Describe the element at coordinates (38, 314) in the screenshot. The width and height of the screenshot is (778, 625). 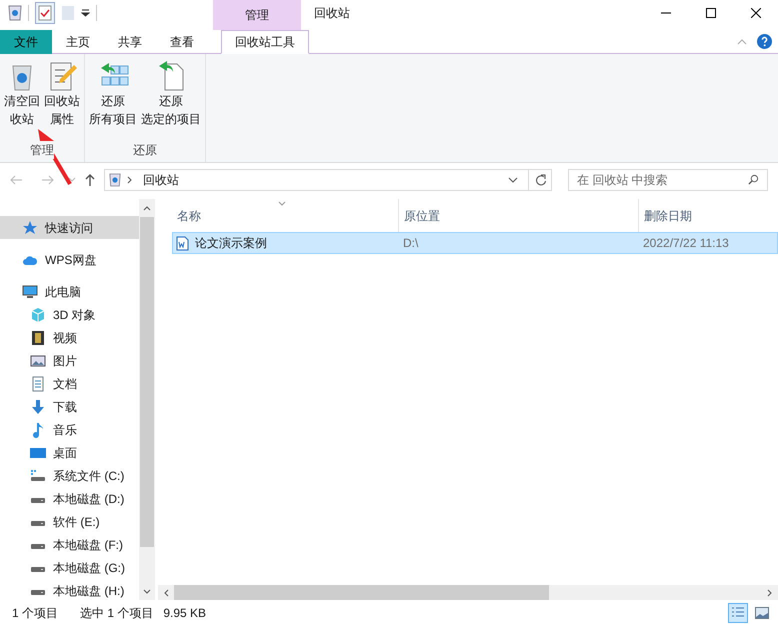
I see `cube-icon` at that location.